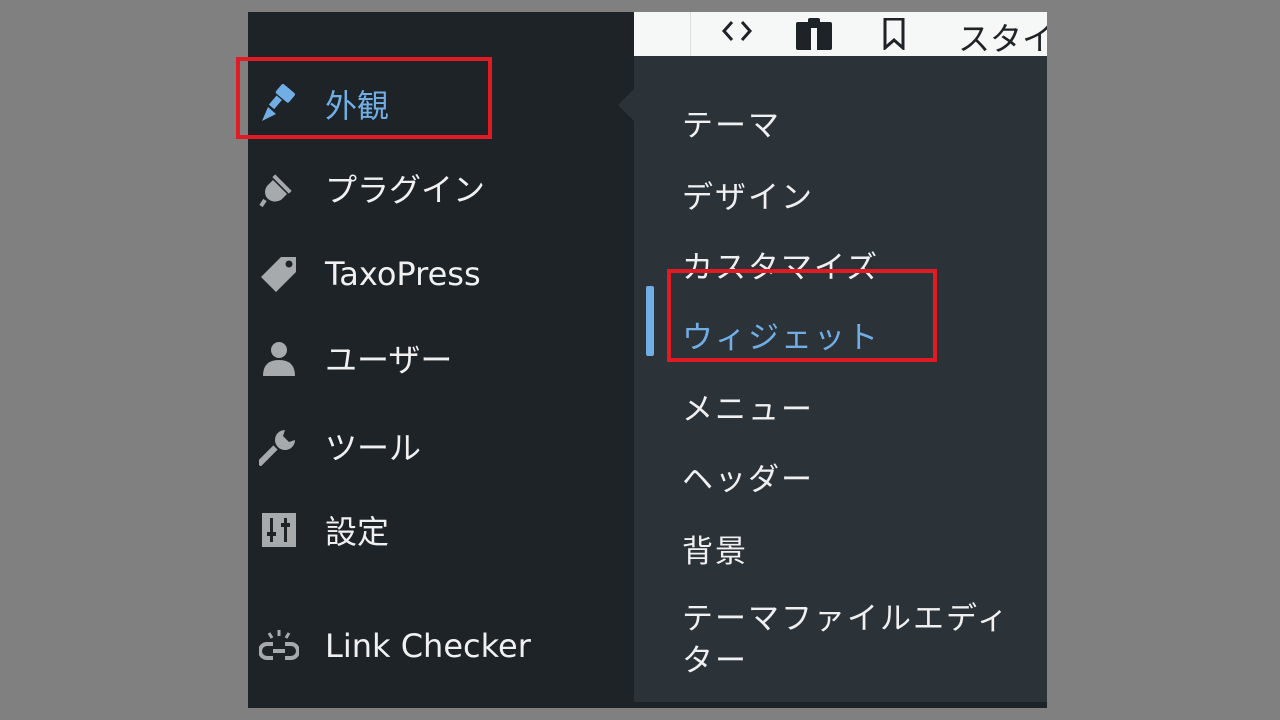 This screenshot has height=720, width=1280. I want to click on menu-item-label: プラグイン, so click(405, 190).